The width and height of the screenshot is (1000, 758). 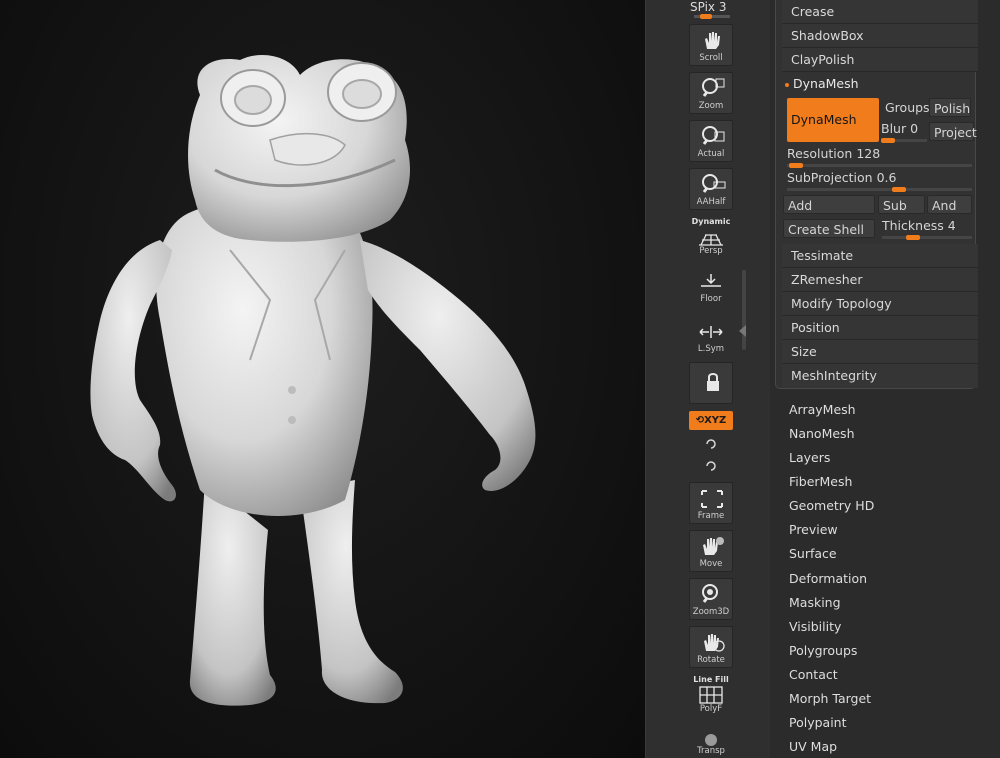 What do you see at coordinates (822, 409) in the screenshot?
I see `menu-arraymesh: ArrayMesh` at bounding box center [822, 409].